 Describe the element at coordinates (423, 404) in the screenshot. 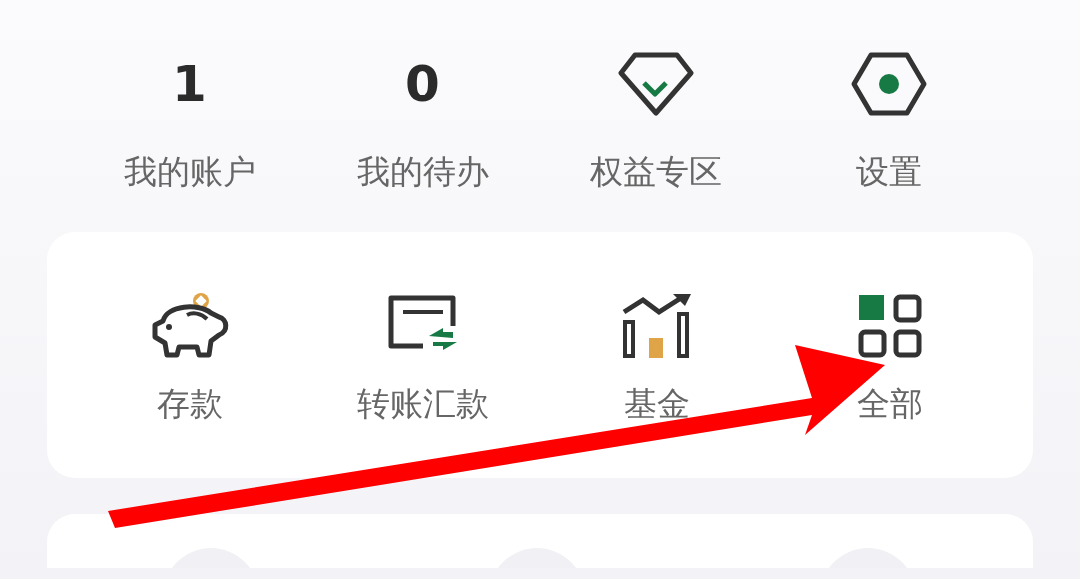

I see `service-label: 转账汇款` at that location.